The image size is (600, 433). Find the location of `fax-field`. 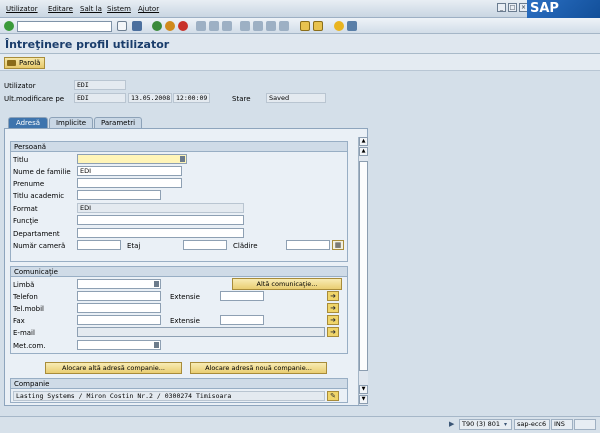

fax-field is located at coordinates (119, 320).